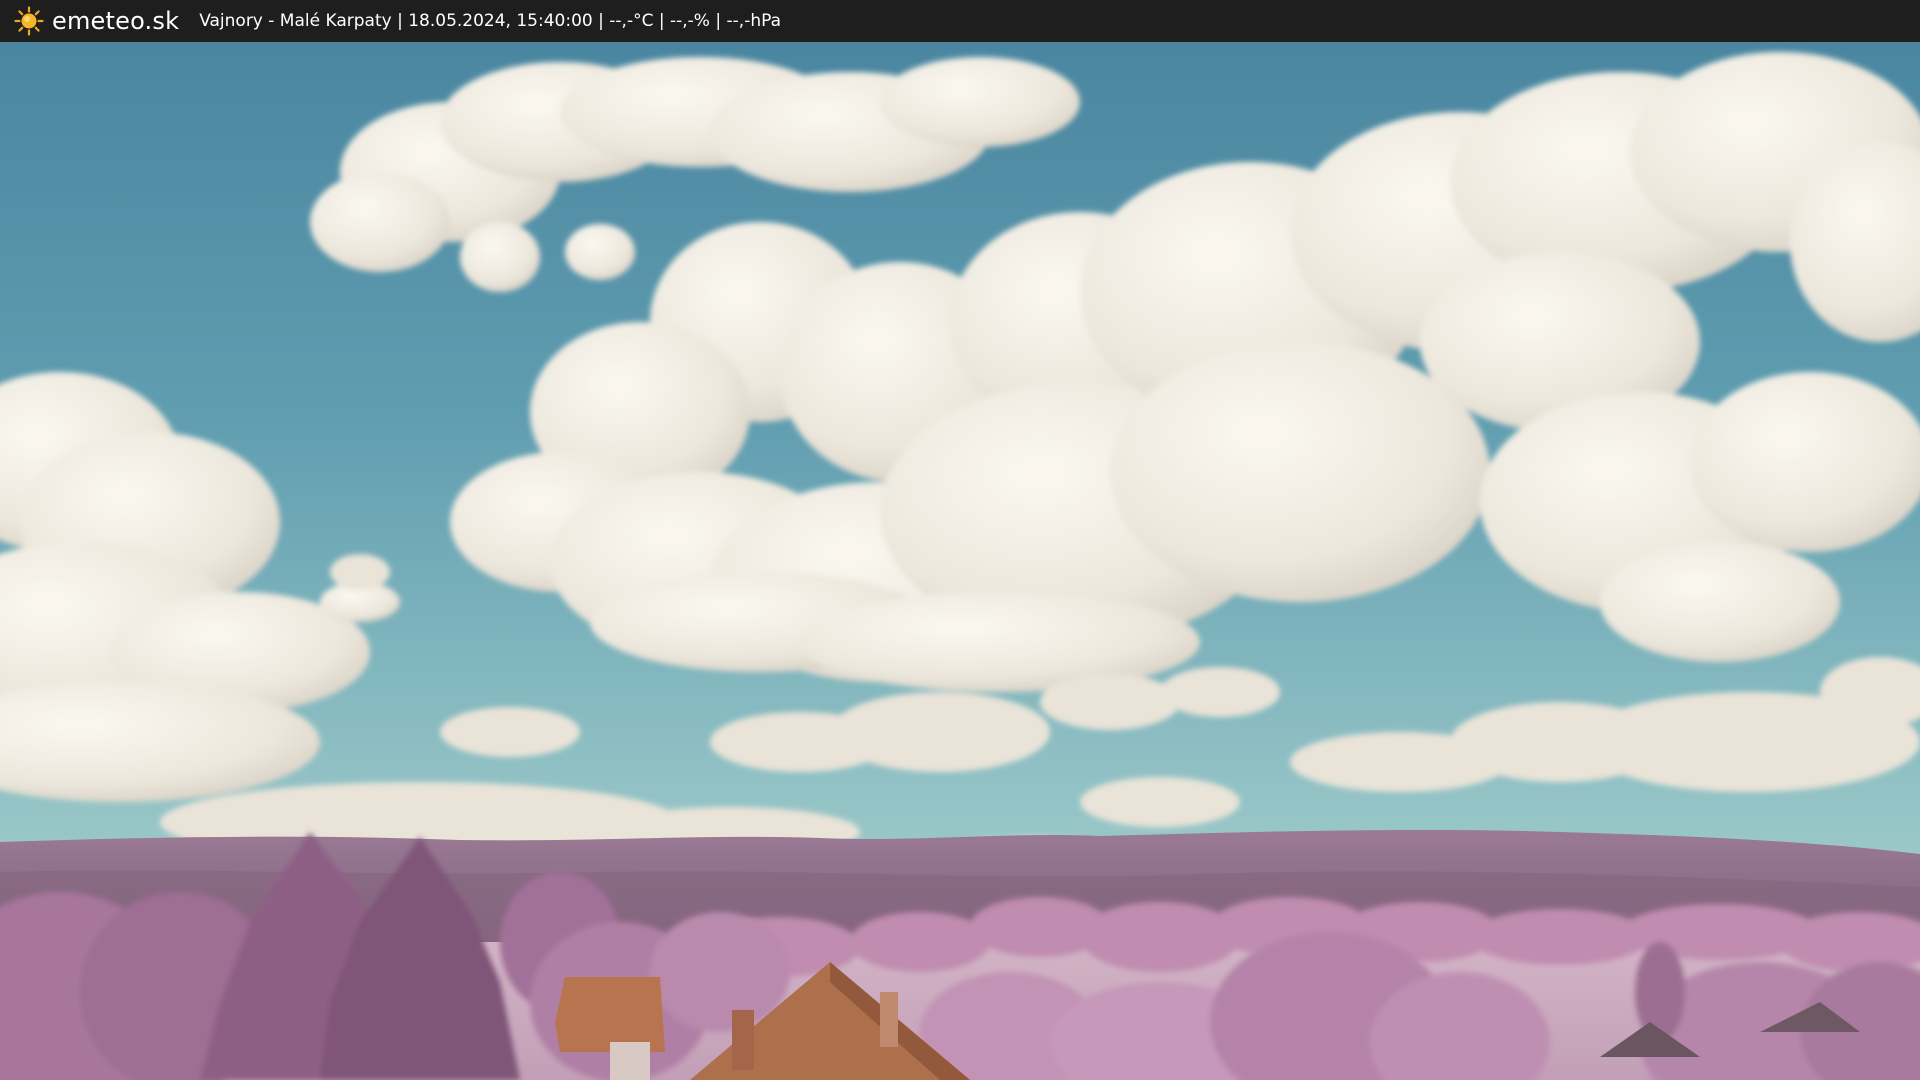  Describe the element at coordinates (500, 21) in the screenshot. I see `datetime-label: 18.05.2024, 15:40:00` at that location.